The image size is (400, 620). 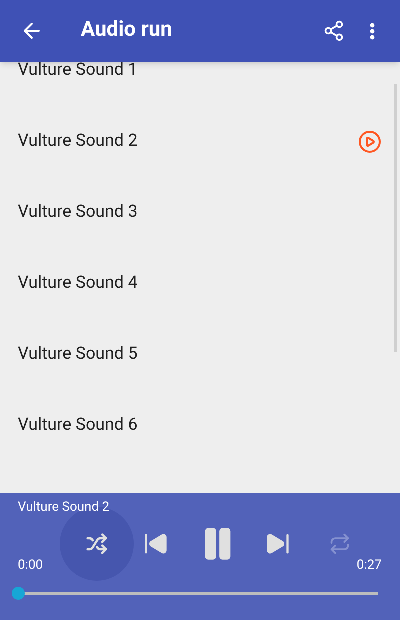 I want to click on duration-time: 0:27, so click(x=369, y=566).